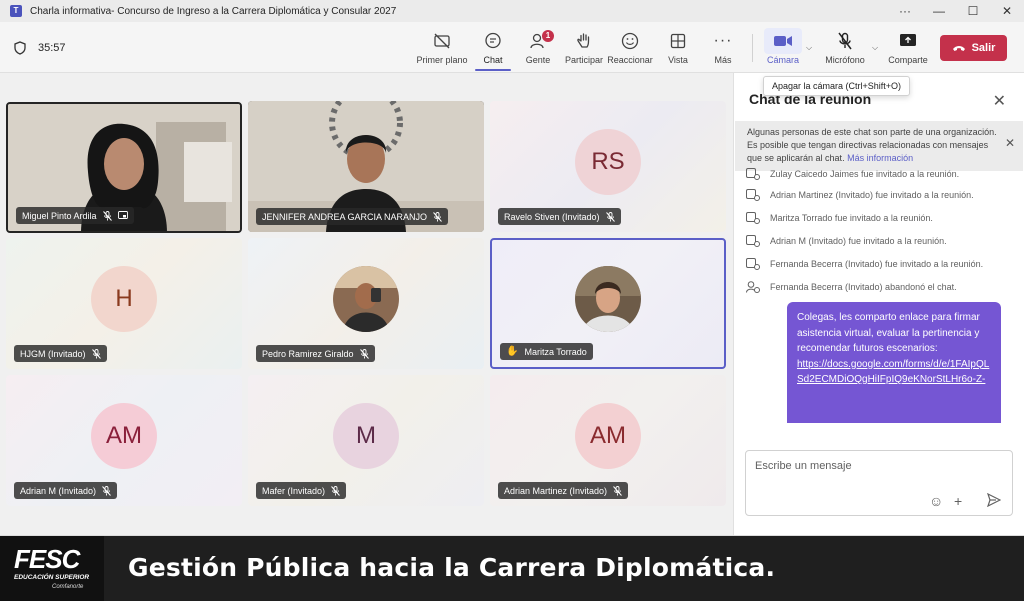 This screenshot has height=601, width=1024. What do you see at coordinates (753, 286) in the screenshot?
I see `person-left-icon` at bounding box center [753, 286].